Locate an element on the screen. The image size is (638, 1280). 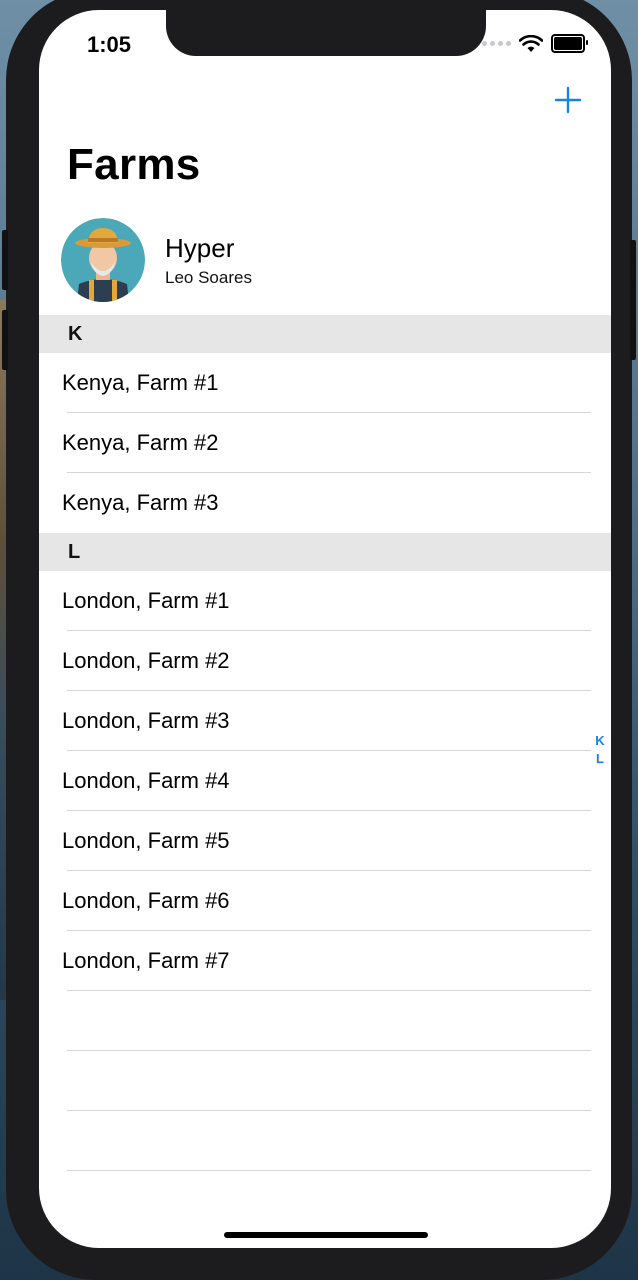
status-icons is located at coordinates (535, 43).